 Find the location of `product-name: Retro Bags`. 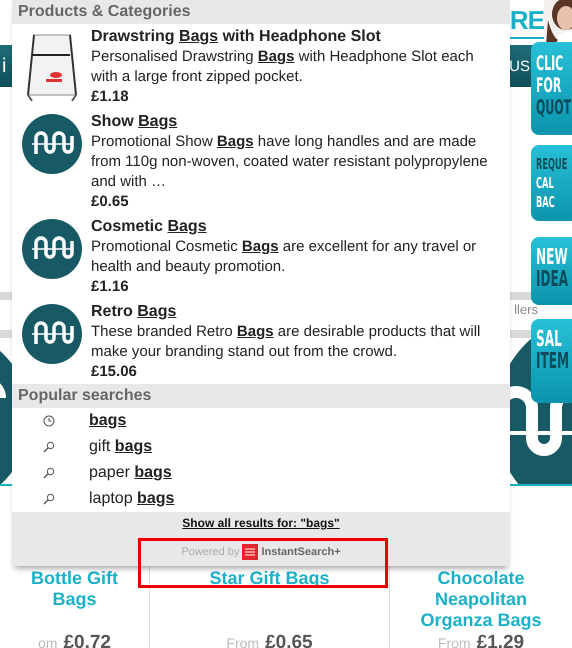

product-name: Retro Bags is located at coordinates (133, 312).